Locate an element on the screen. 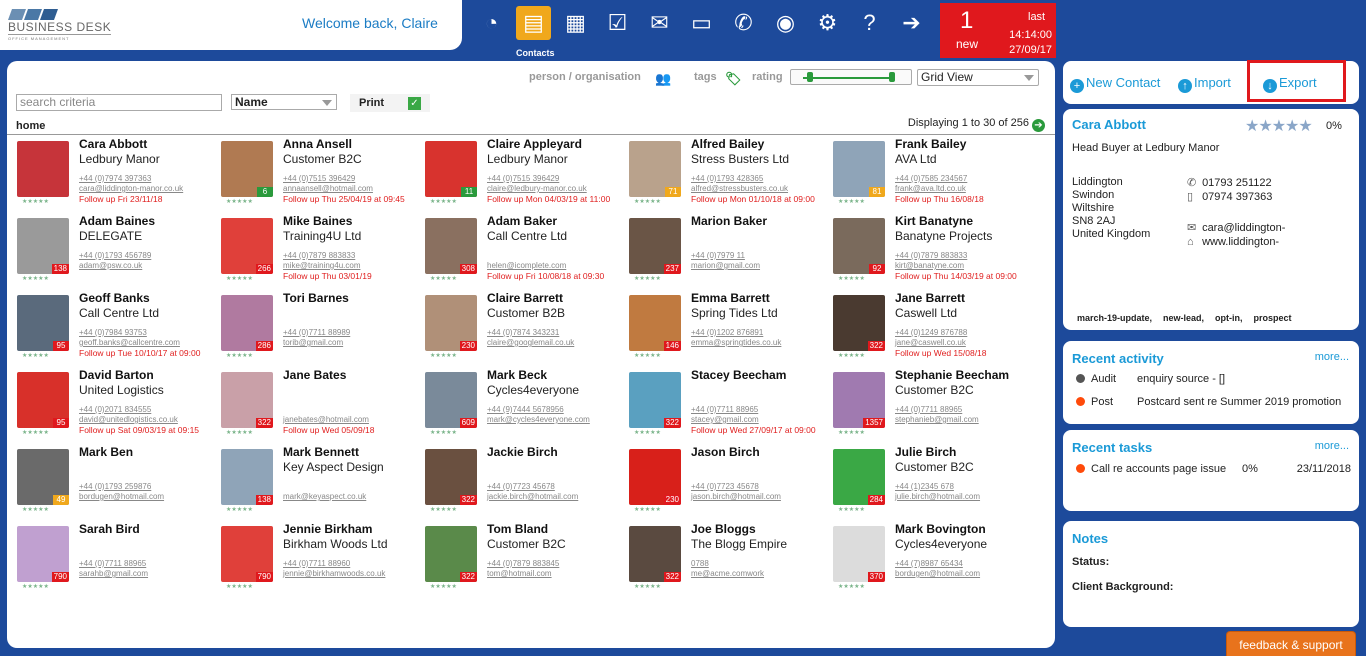  contact-photo: 370 is located at coordinates (859, 554).